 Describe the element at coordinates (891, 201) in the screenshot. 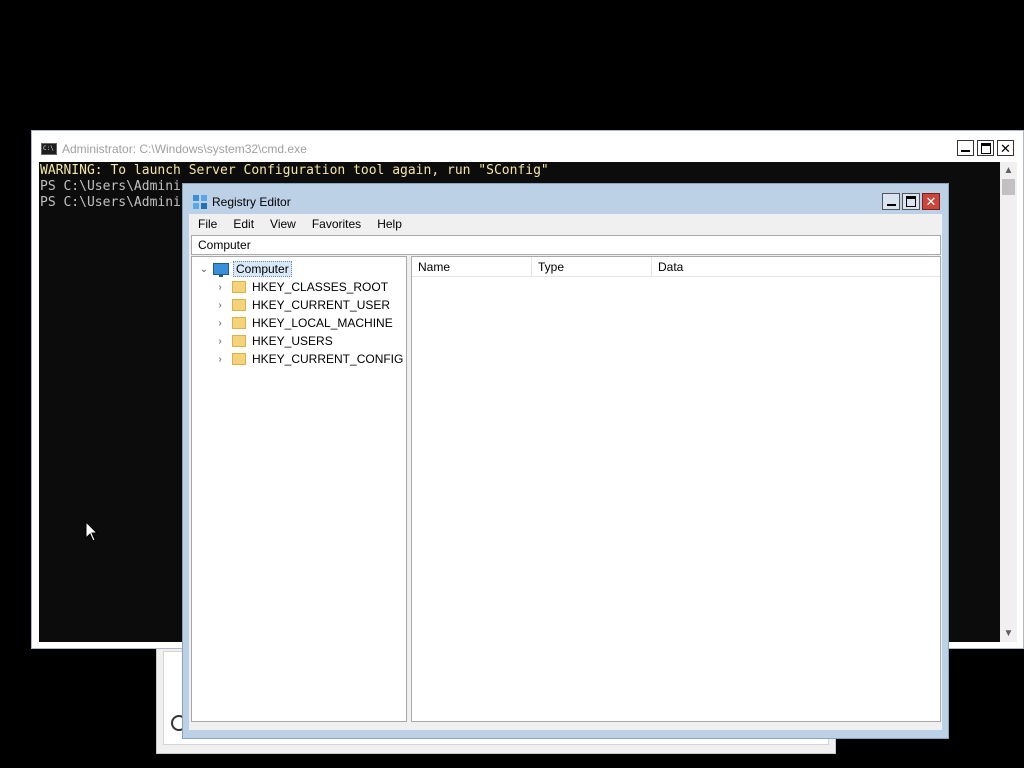

I see `regedit-minimize-button` at that location.